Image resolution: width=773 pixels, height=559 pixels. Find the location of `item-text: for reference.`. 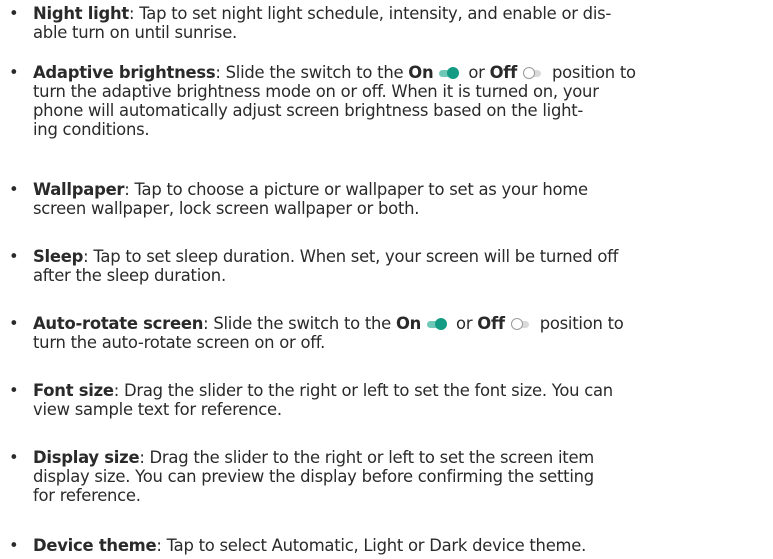

item-text: for reference. is located at coordinates (87, 495).